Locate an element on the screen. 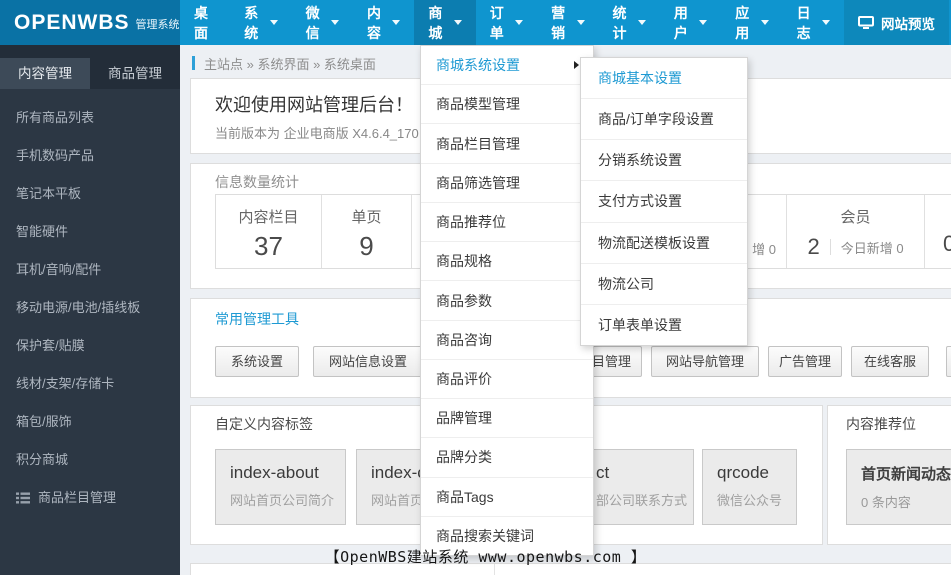 This screenshot has height=575, width=951. version-text: 当前版本为 企业电商版 X4.6.4_170 is located at coordinates (317, 133).